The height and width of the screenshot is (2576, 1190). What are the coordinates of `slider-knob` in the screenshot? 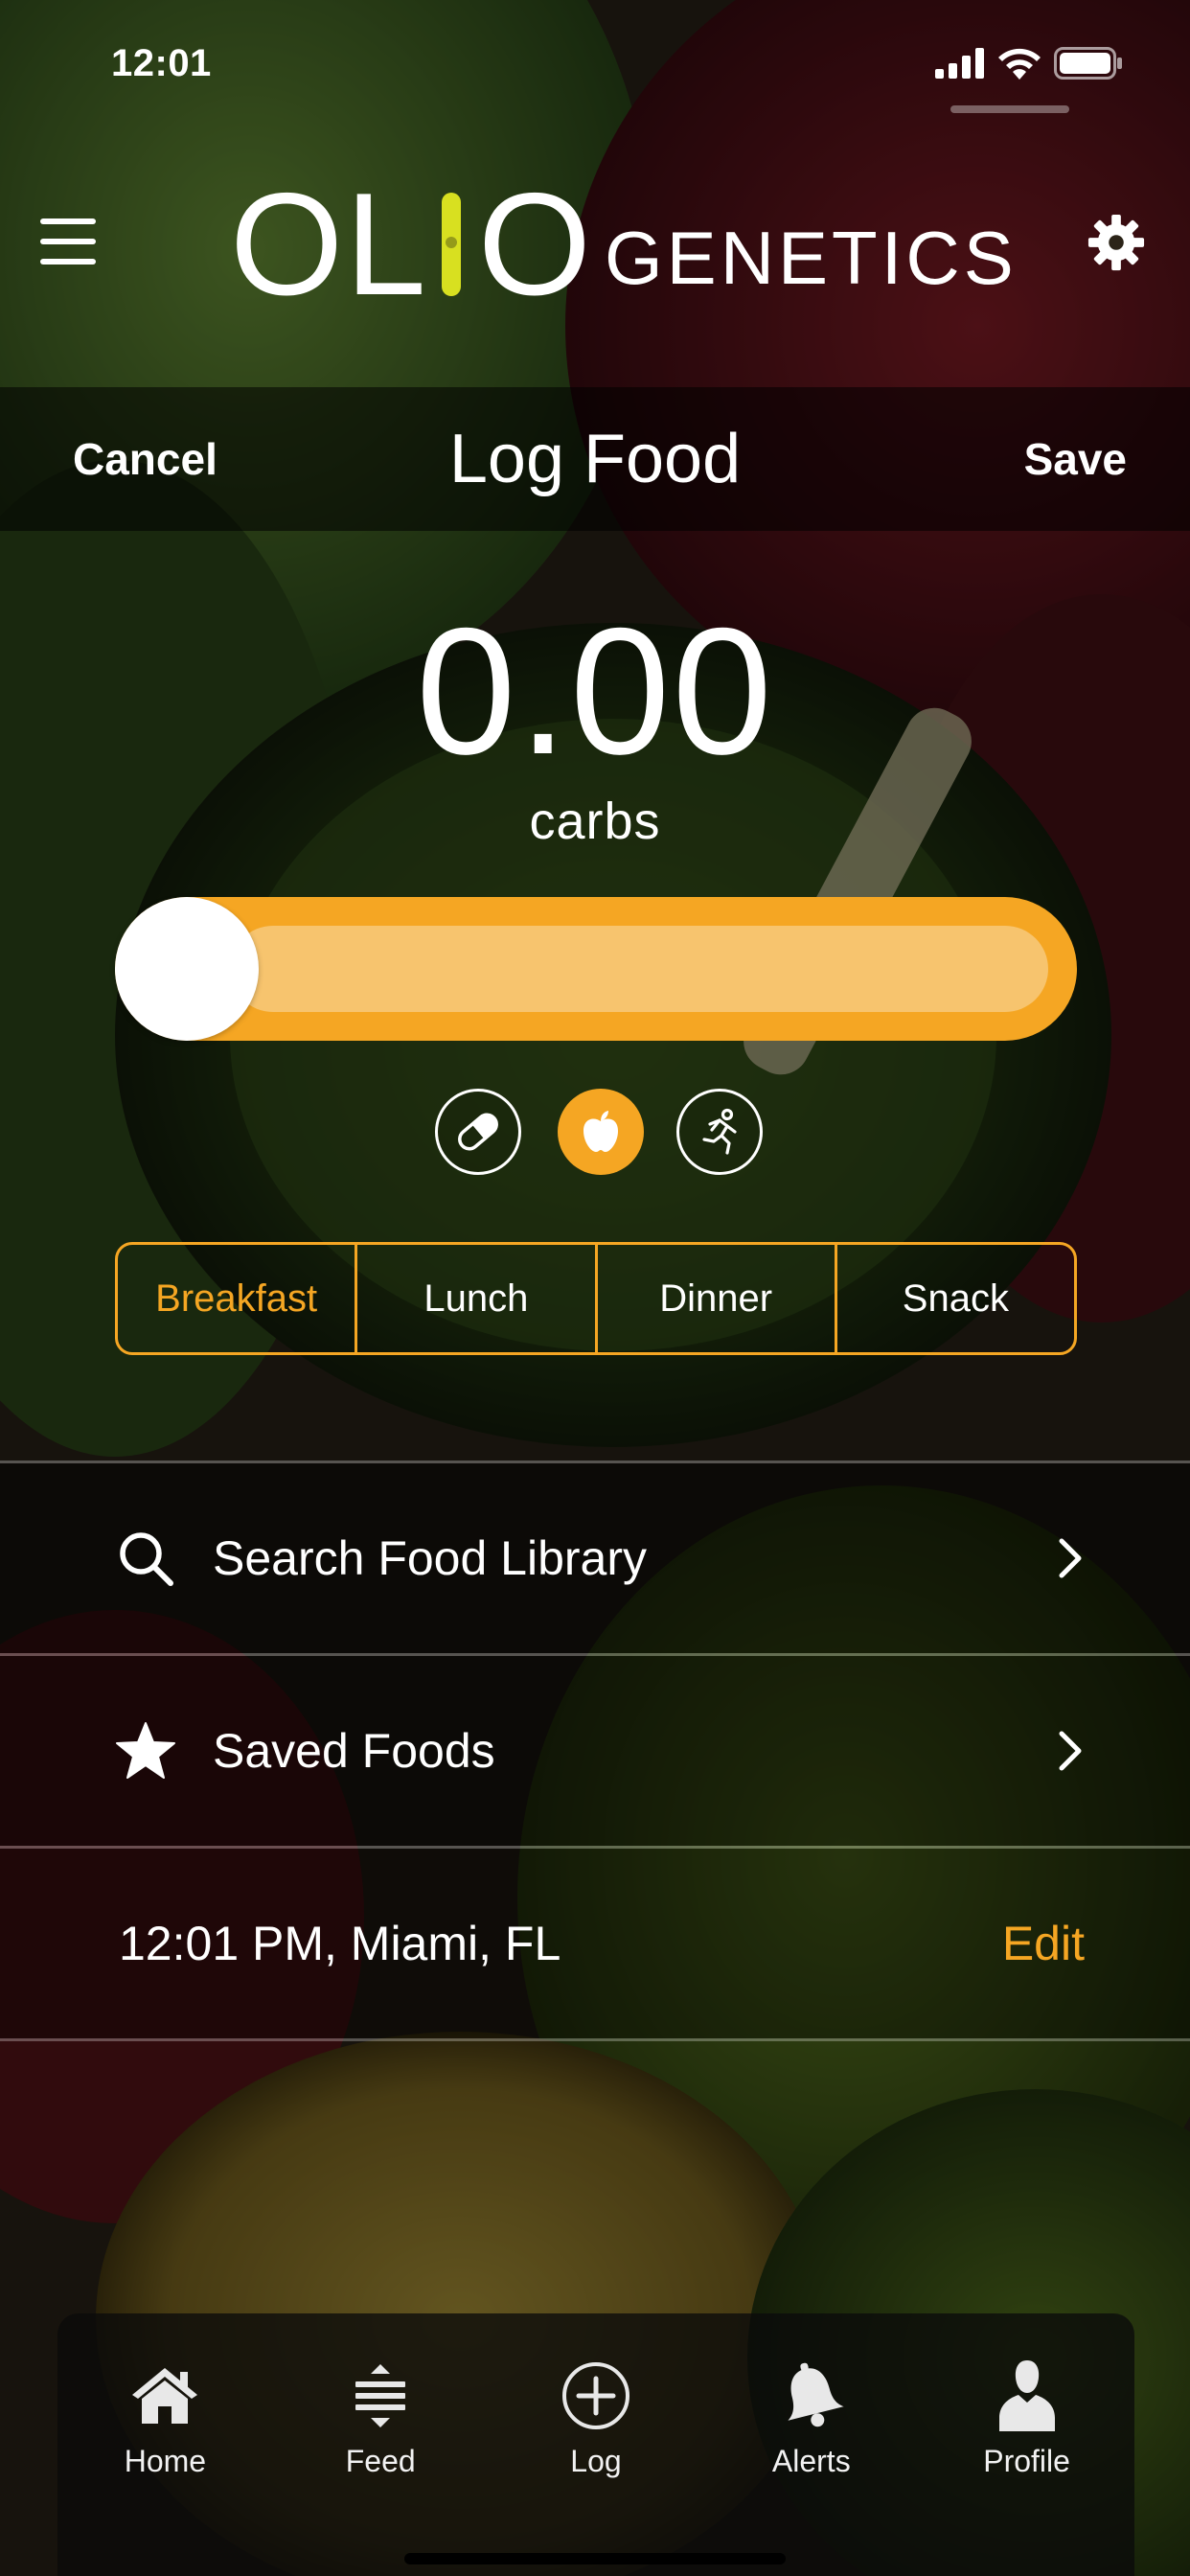 It's located at (187, 969).